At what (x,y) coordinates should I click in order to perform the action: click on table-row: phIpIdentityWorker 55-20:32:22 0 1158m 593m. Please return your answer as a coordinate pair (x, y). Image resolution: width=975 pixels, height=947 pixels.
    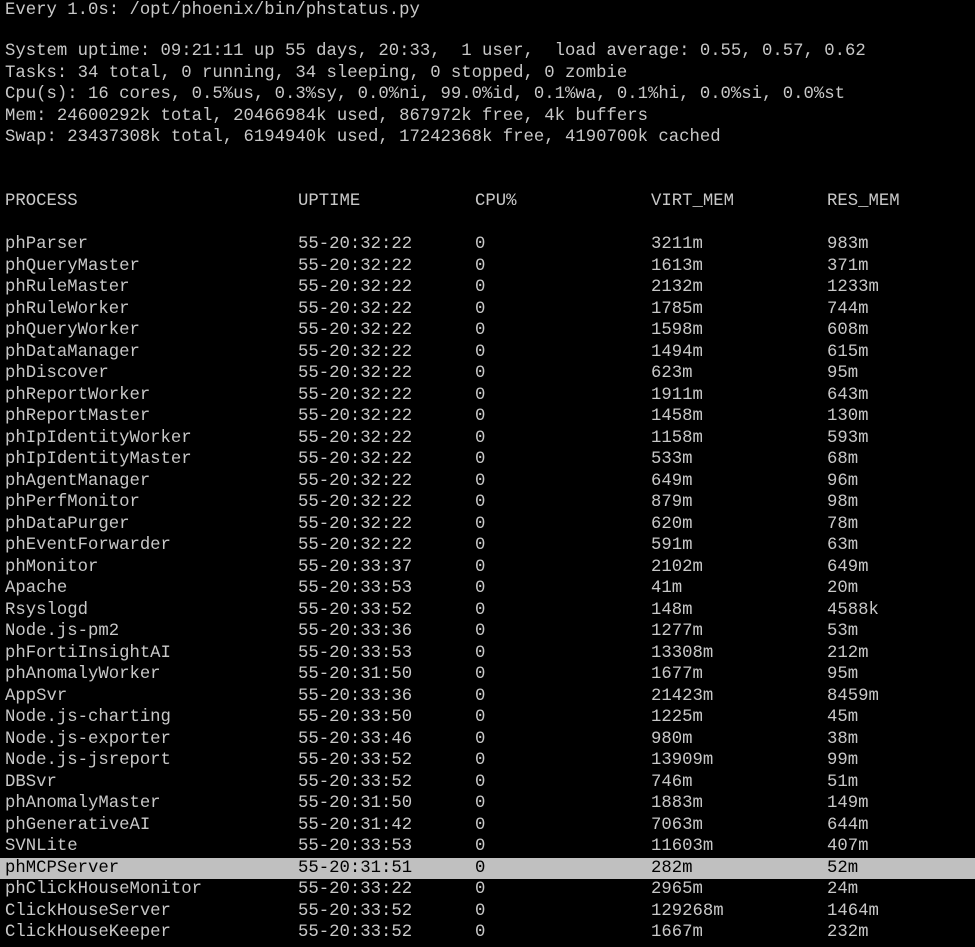
    Looking at the image, I should click on (487, 439).